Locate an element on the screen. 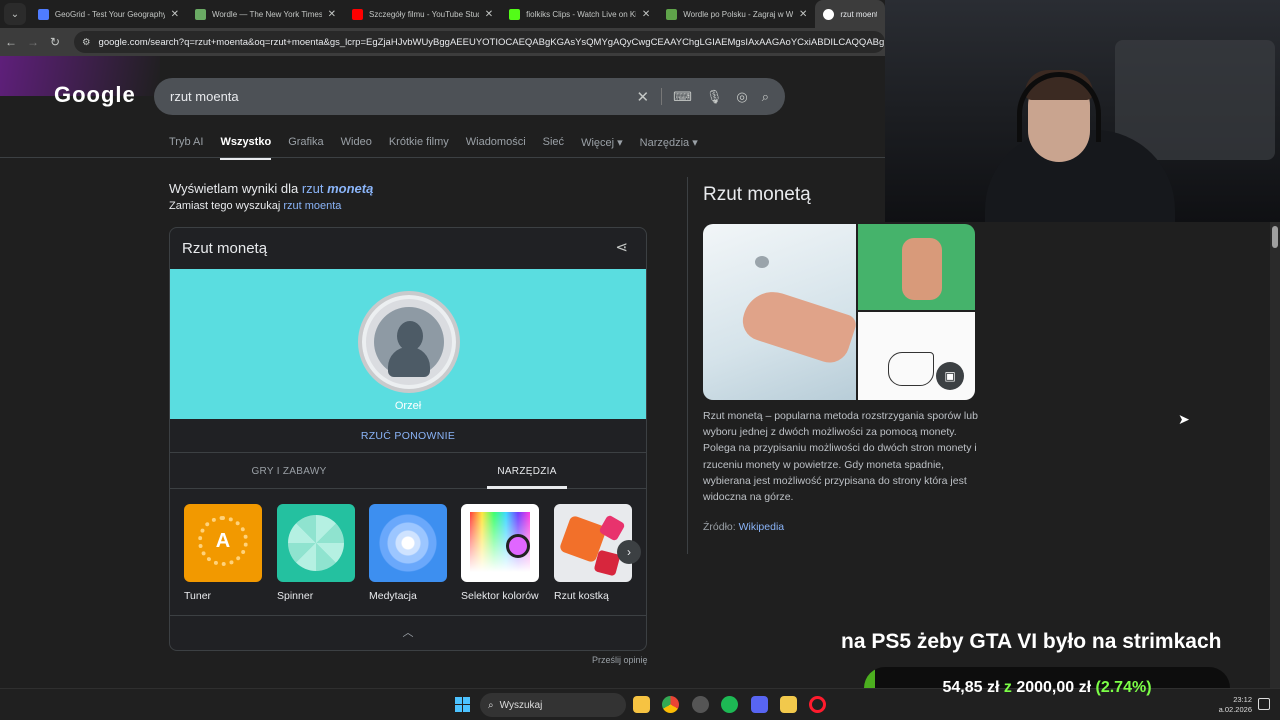  tab-title: Szczegóły filmu - YouTube Studio is located at coordinates (424, 14).